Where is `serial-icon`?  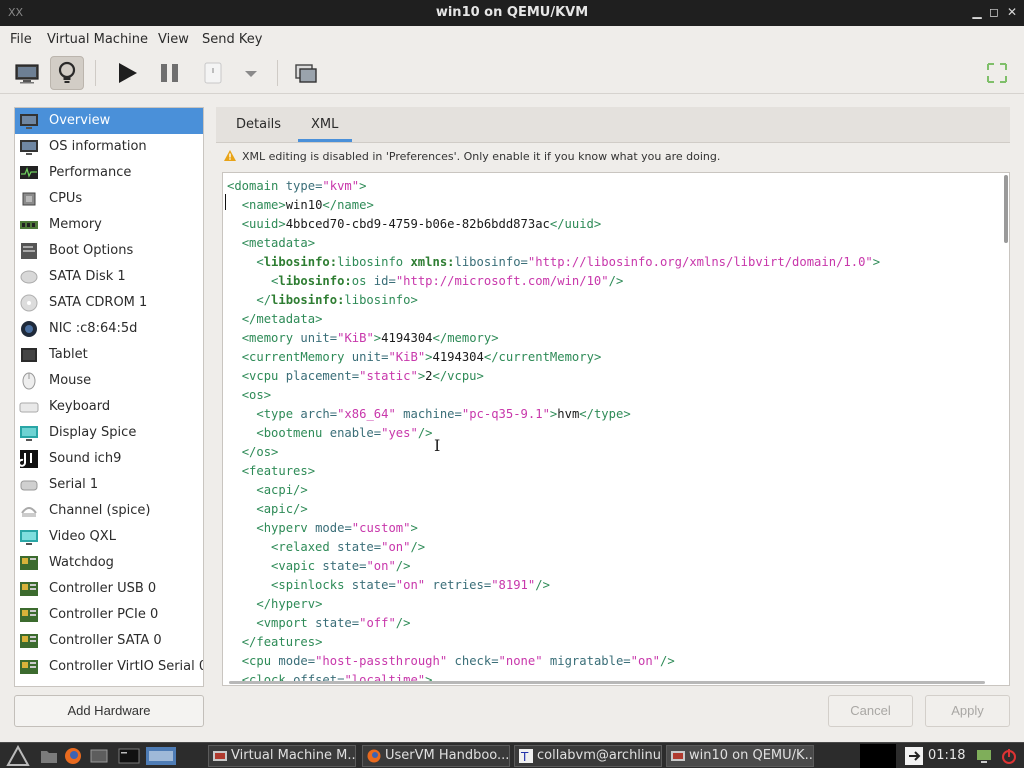 serial-icon is located at coordinates (29, 485).